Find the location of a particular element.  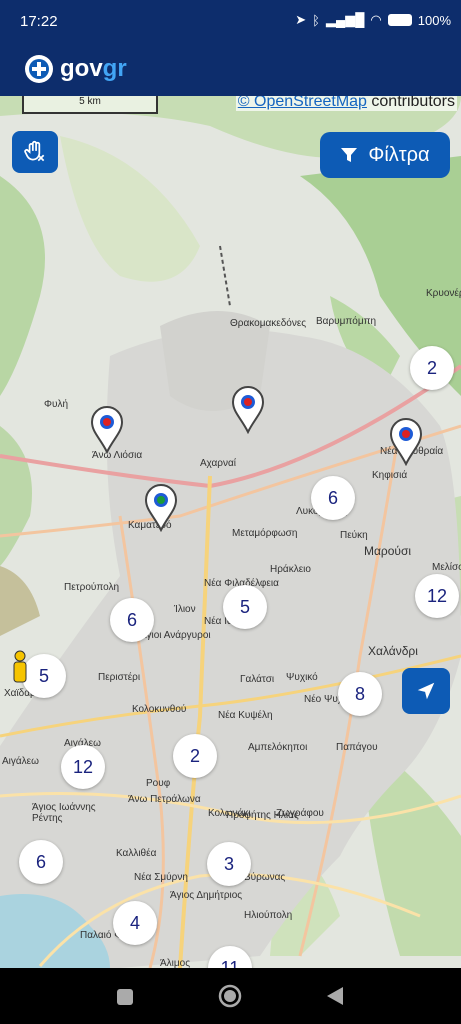

place-label: Νέα Σμύρνη is located at coordinates (161, 877).